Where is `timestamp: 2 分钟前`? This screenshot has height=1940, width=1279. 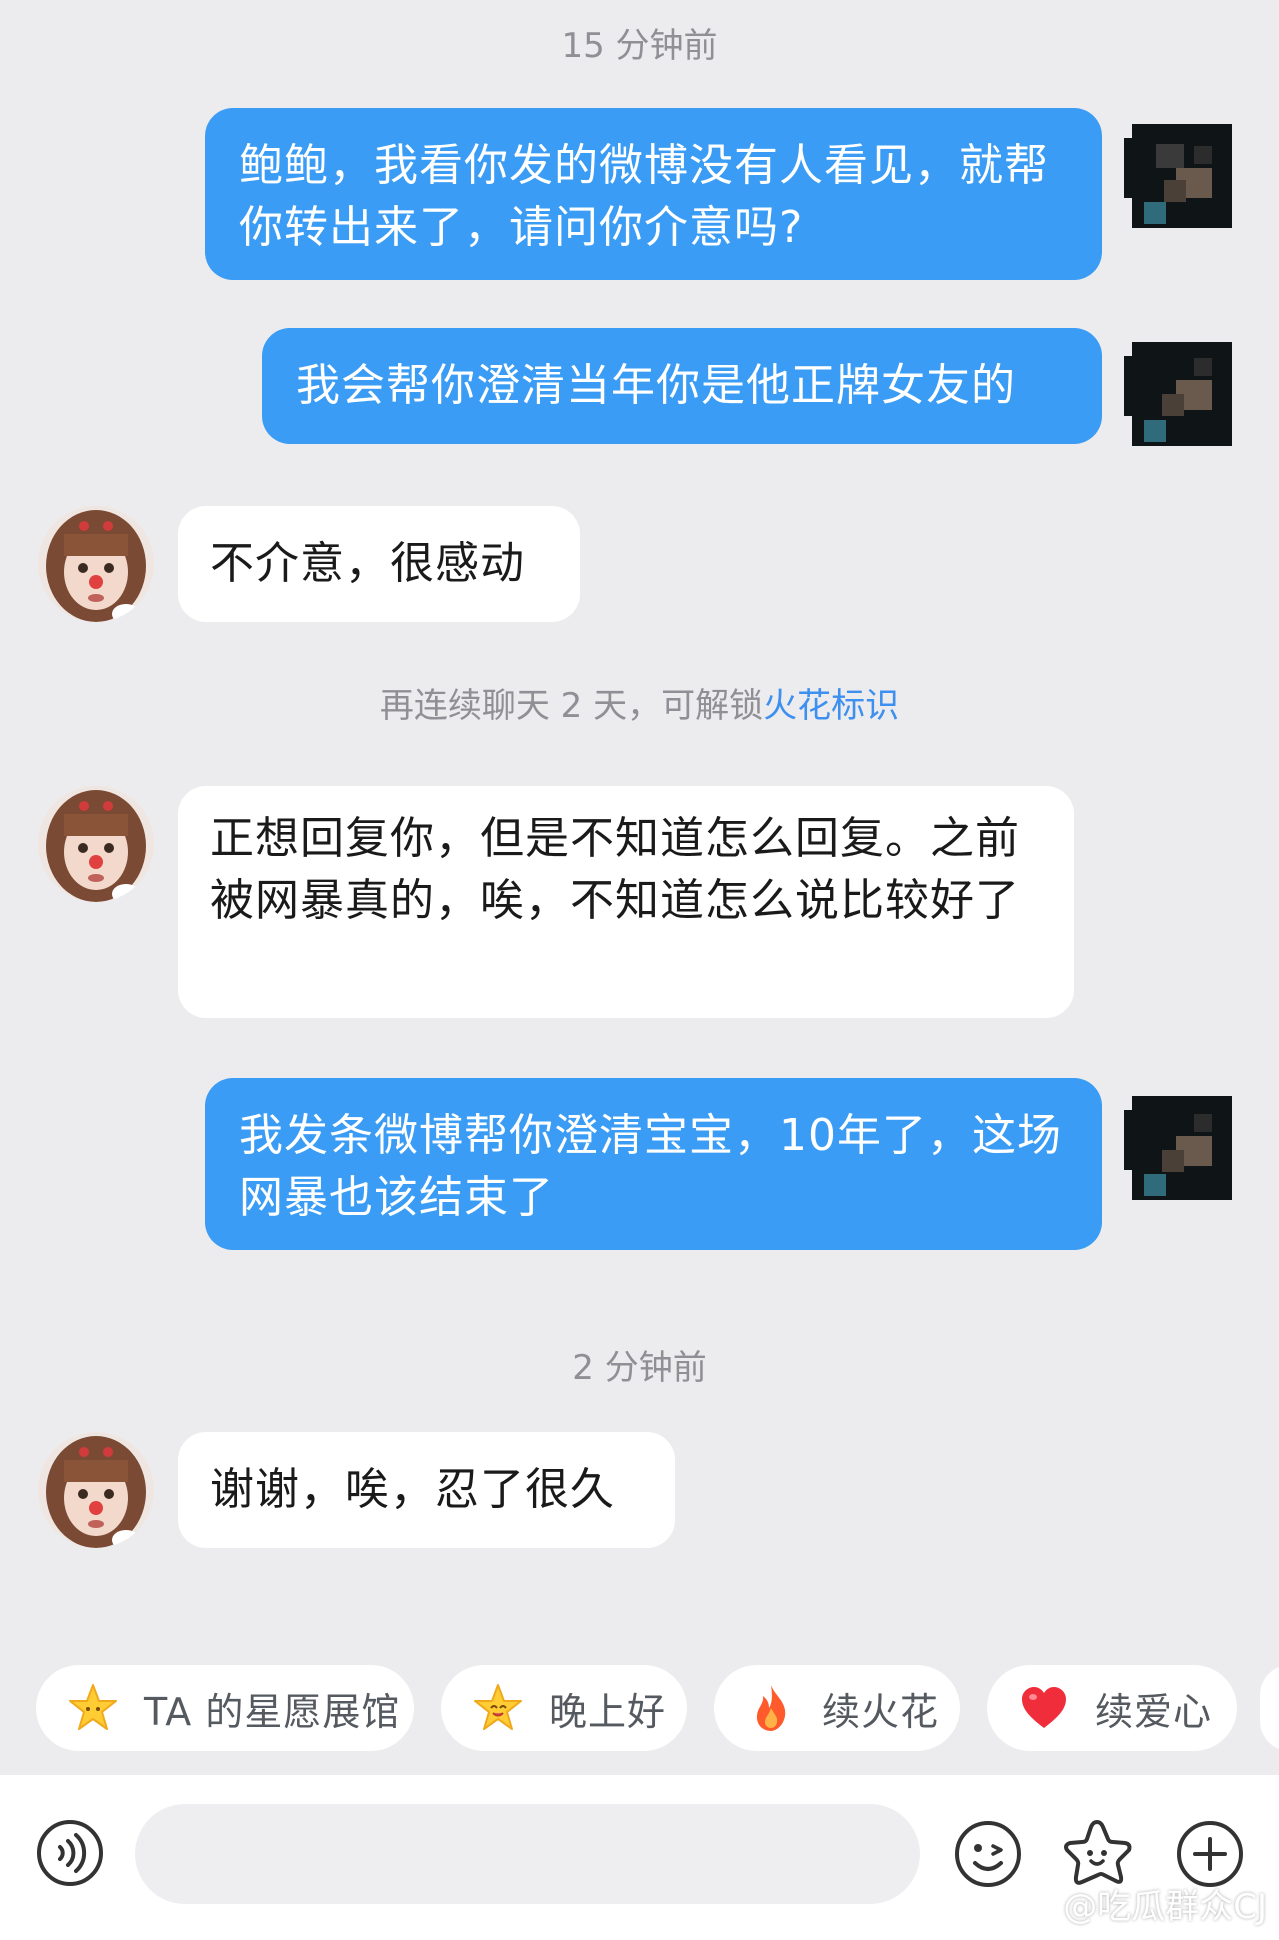
timestamp: 2 分钟前 is located at coordinates (639, 1368).